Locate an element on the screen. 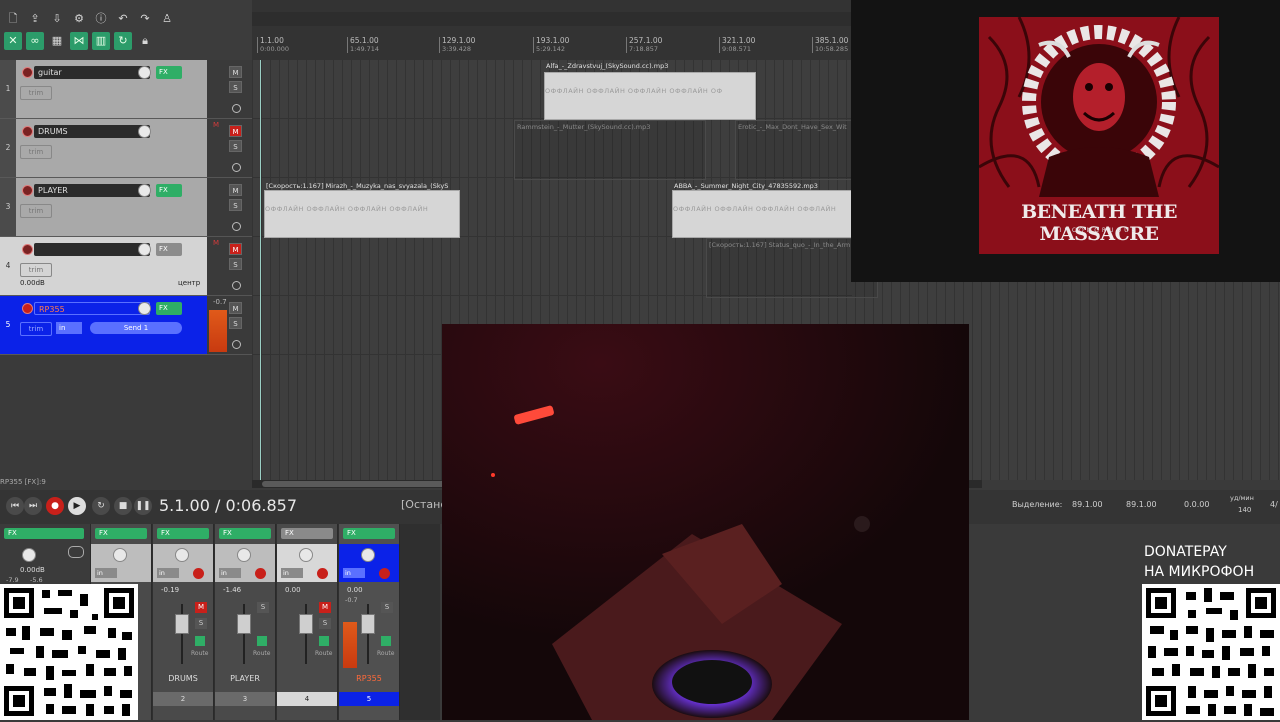 The image size is (1280, 722). stop-button: ■ is located at coordinates (123, 506).